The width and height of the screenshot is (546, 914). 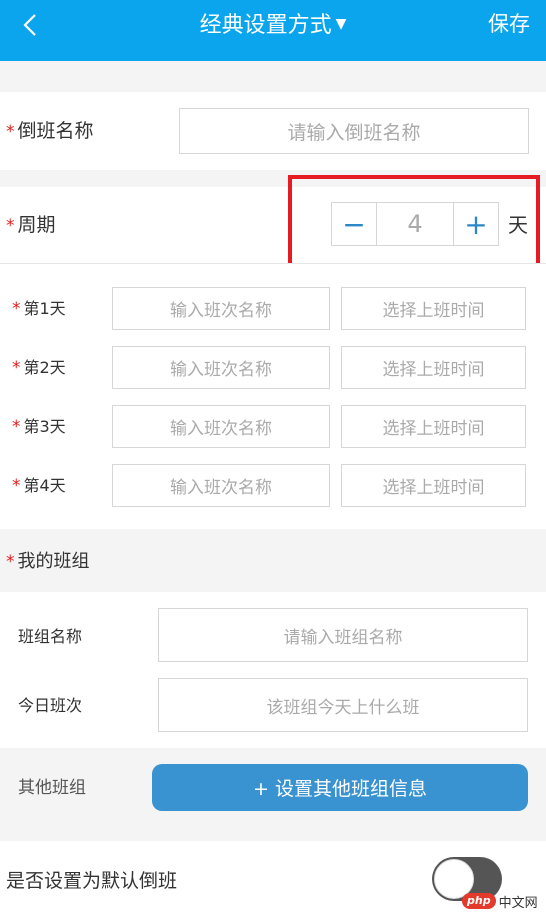 What do you see at coordinates (36, 225) in the screenshot?
I see `cycle-label-text: 周期` at bounding box center [36, 225].